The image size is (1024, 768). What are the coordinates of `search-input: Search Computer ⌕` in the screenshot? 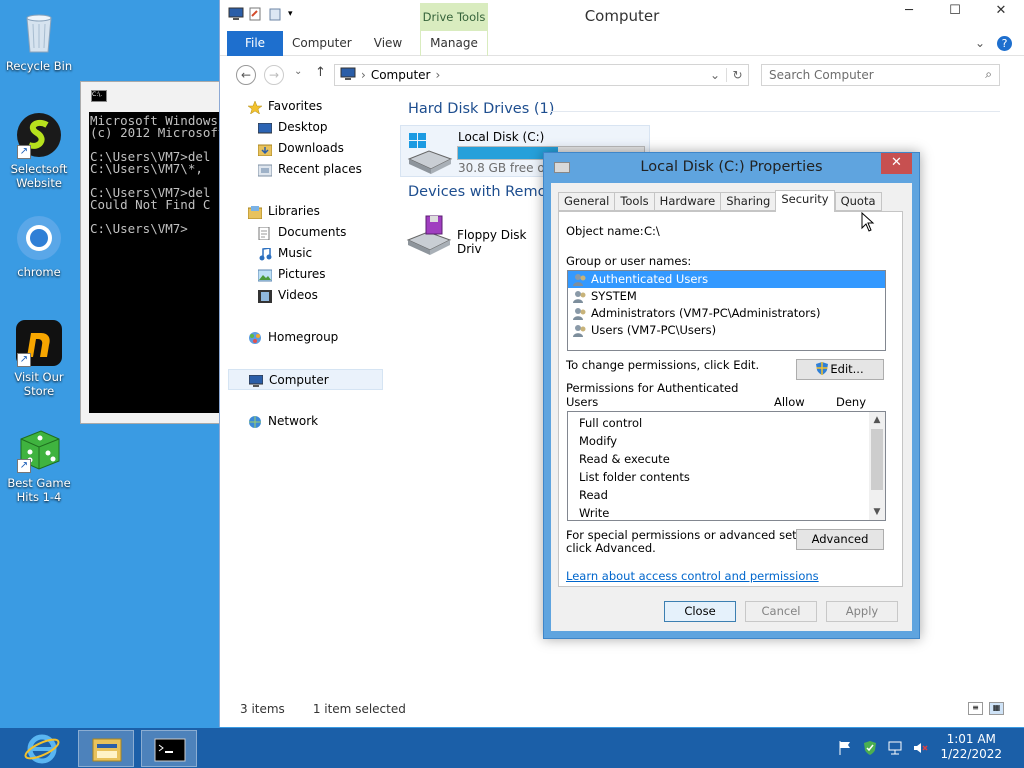 It's located at (880, 75).